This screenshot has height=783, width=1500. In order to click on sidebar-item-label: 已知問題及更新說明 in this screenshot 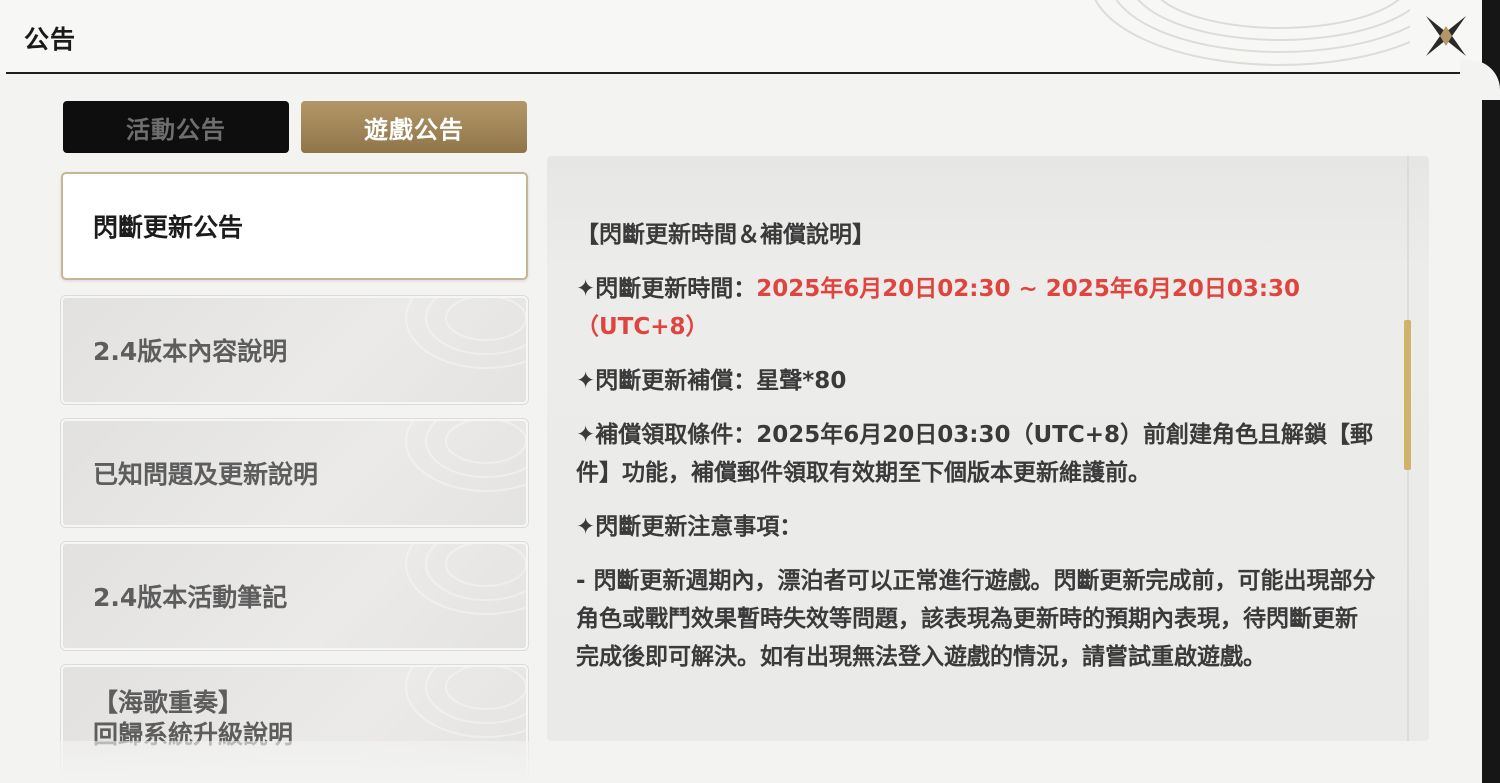, I will do `click(206, 474)`.